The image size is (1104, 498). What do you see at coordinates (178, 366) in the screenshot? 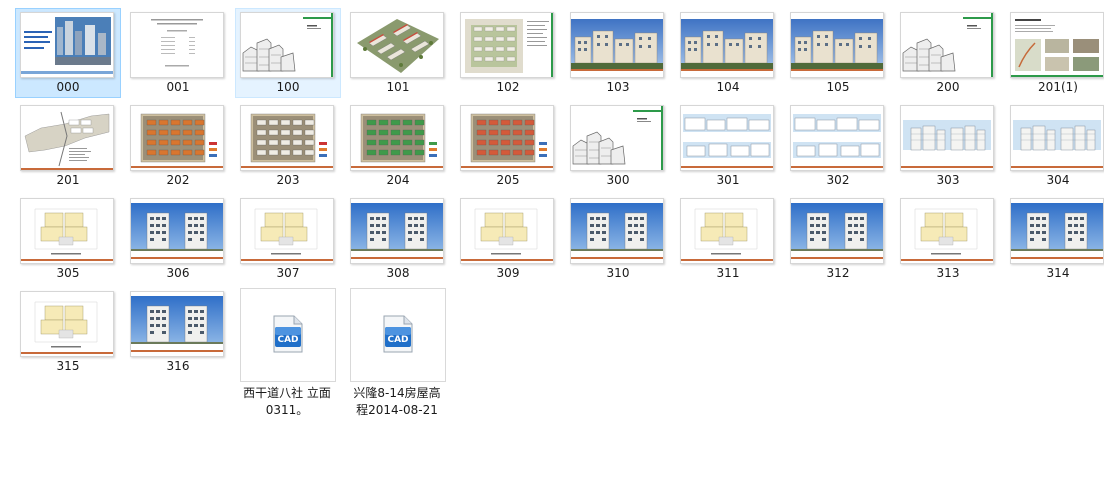
I see `file-name-label: 316` at bounding box center [178, 366].